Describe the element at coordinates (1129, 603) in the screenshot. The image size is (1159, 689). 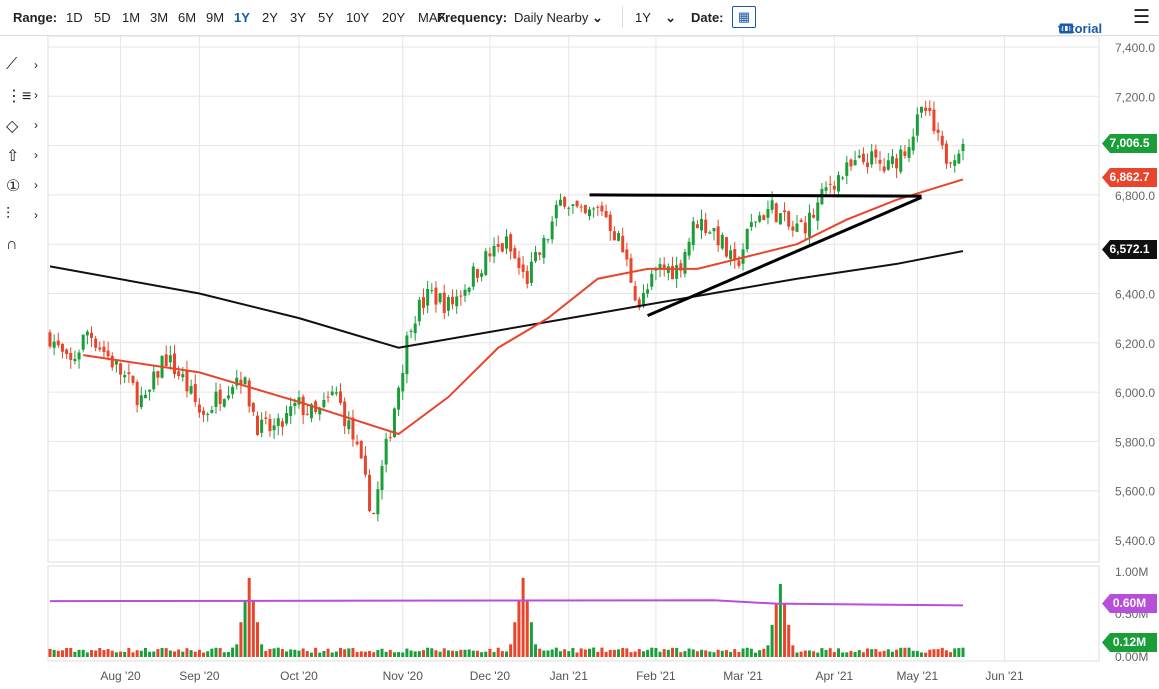
I see `volume-ma-tag: 0.60M` at that location.